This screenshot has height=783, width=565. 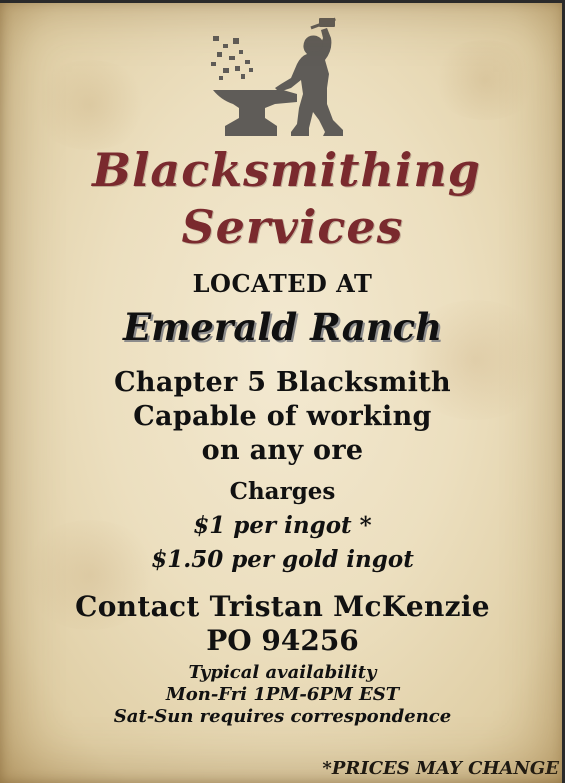 I want to click on price-disclaimer: *PRICES MAY CHANGE, so click(x=440, y=768).